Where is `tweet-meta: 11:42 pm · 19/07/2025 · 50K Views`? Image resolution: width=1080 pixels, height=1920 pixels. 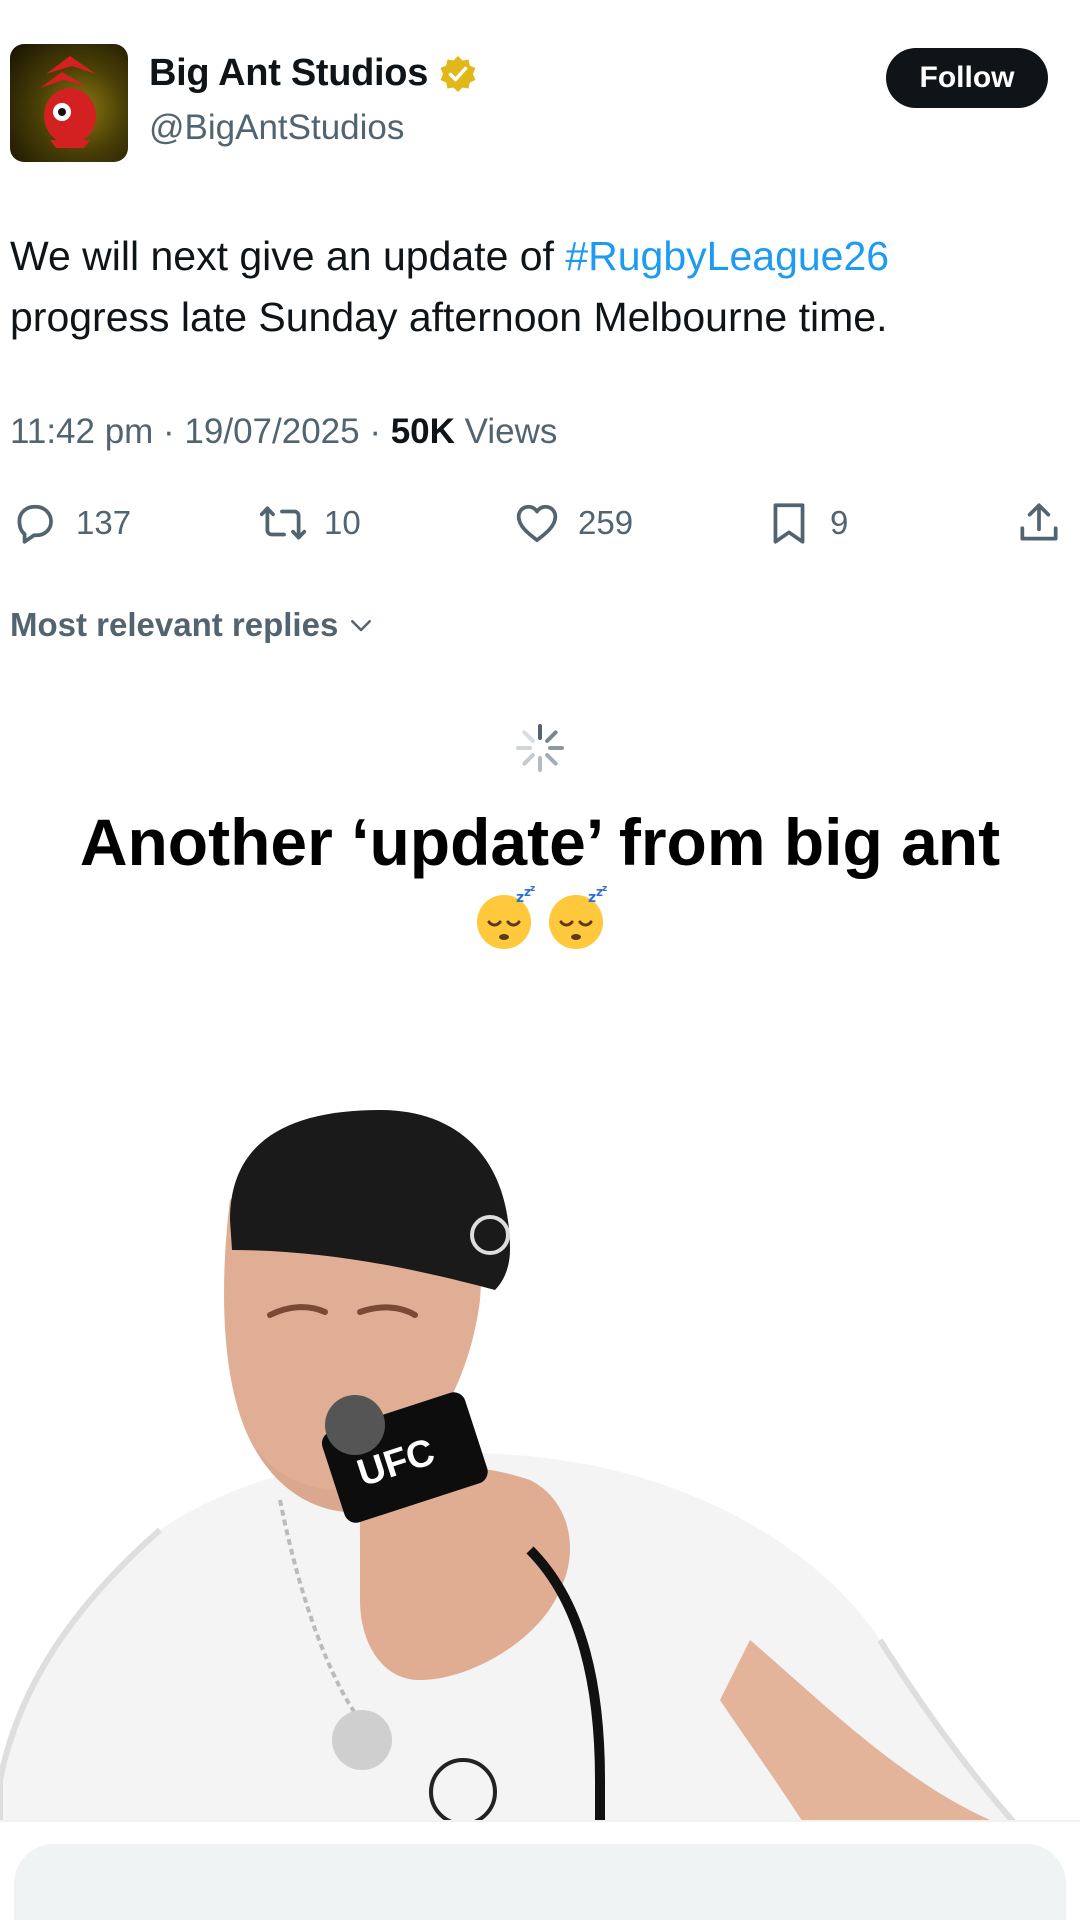
tweet-meta: 11:42 pm · 19/07/2025 · 50K Views is located at coordinates (283, 432).